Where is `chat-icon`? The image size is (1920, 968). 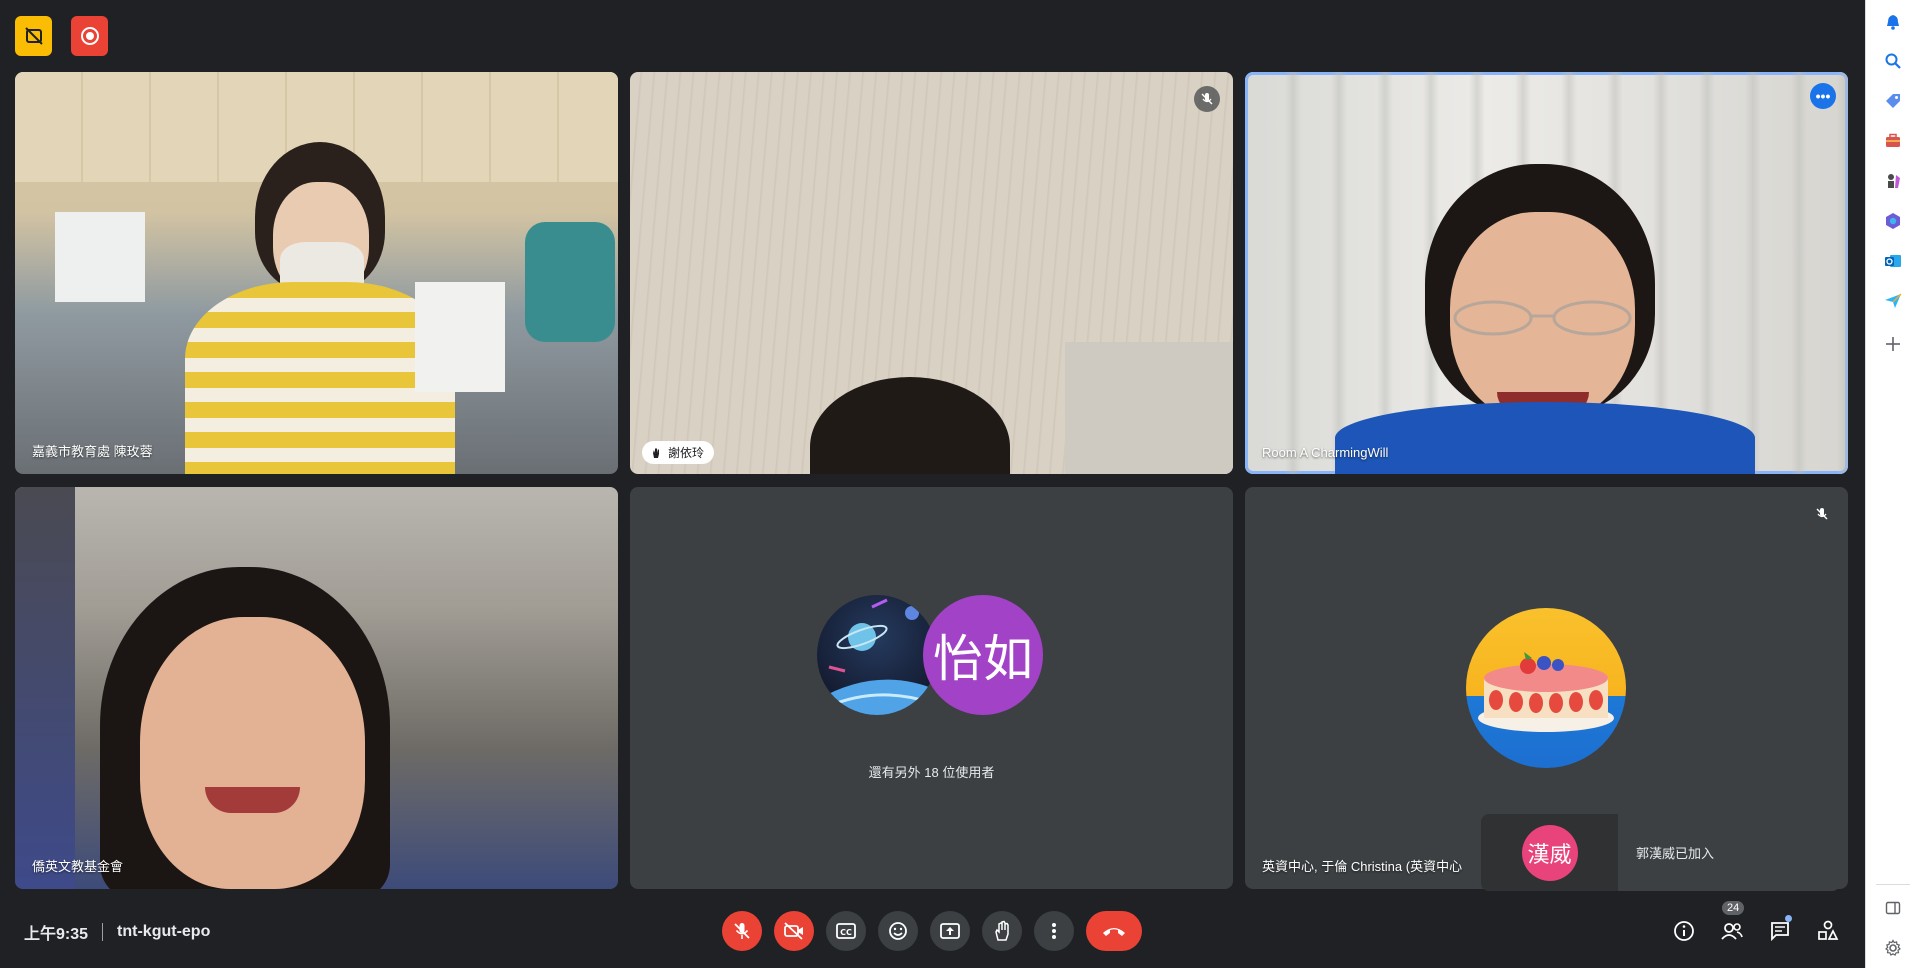 chat-icon is located at coordinates (1780, 932).